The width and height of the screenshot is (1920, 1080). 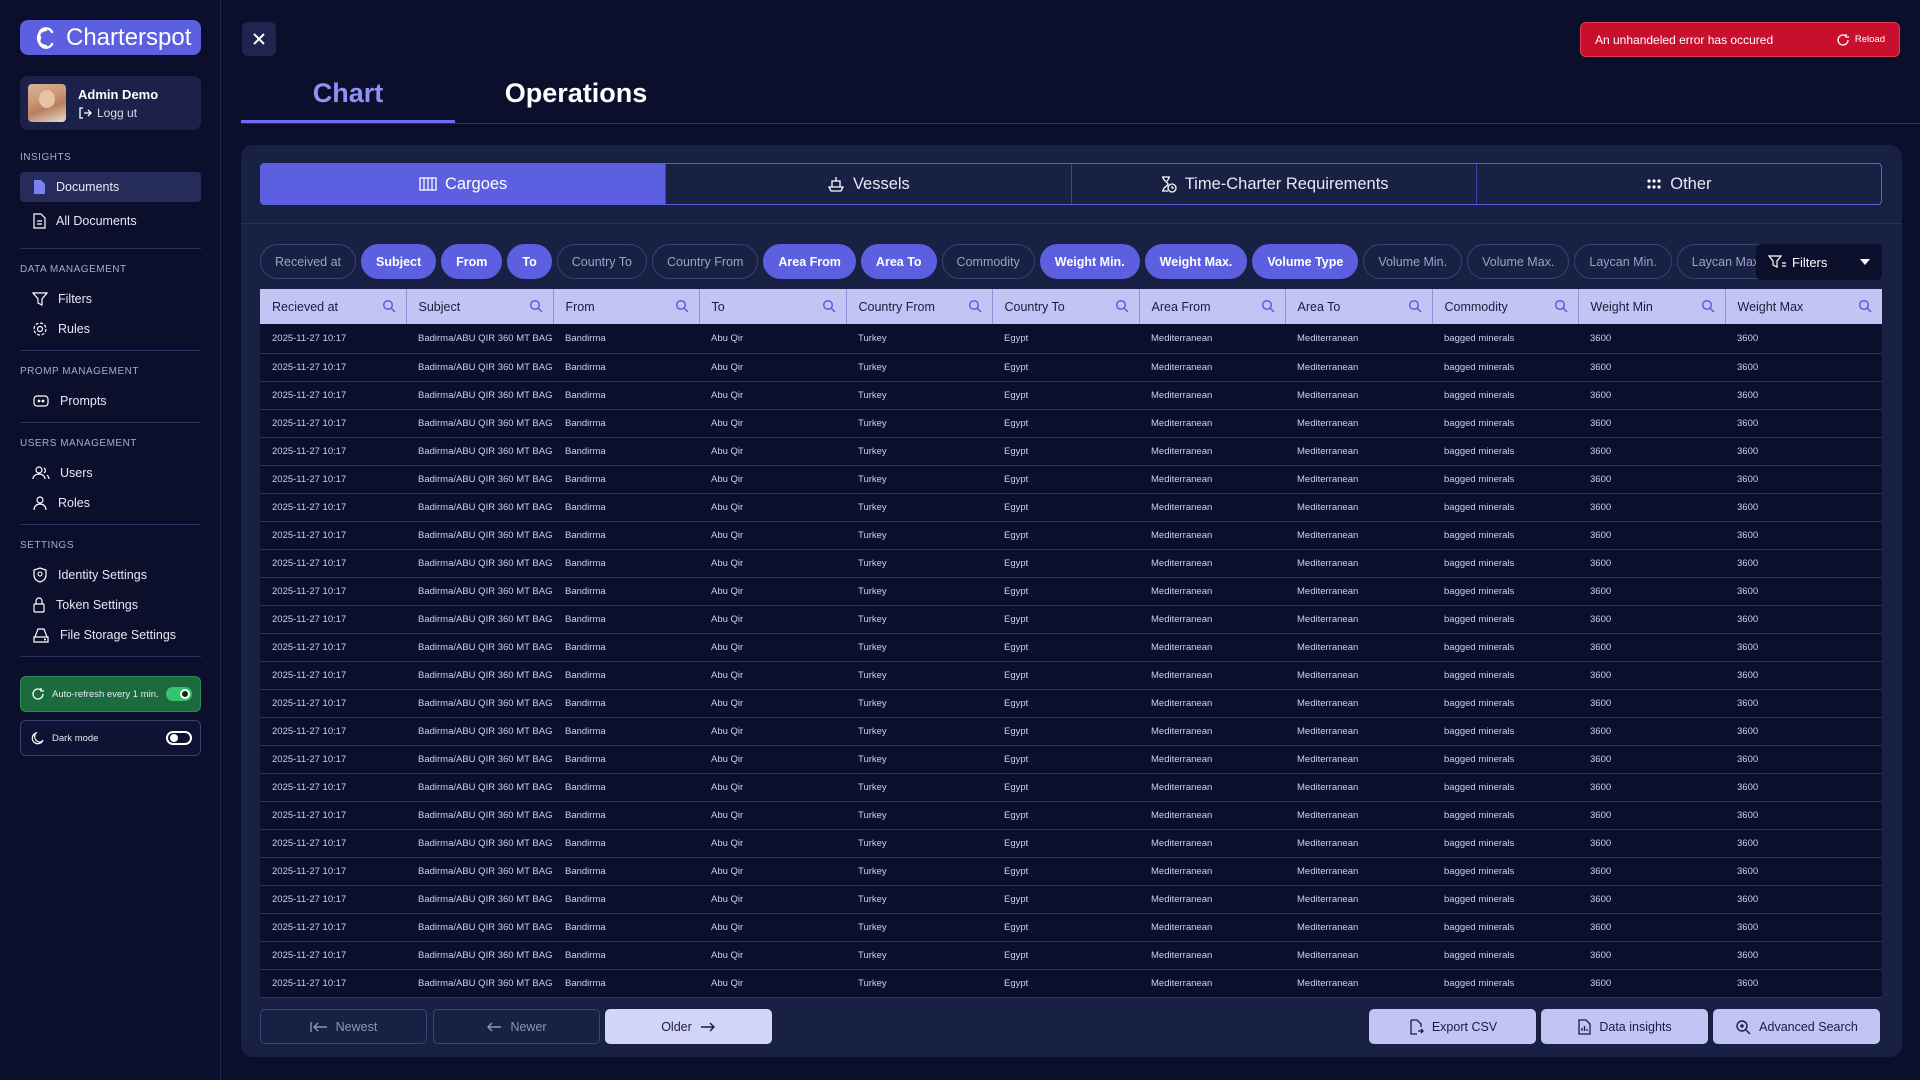 I want to click on chip-country-from: Country From, so click(x=705, y=261).